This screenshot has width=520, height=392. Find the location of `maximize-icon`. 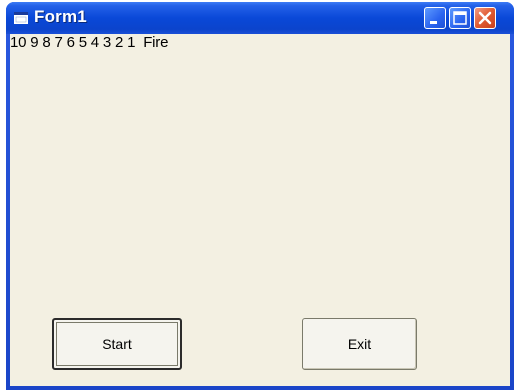

maximize-icon is located at coordinates (460, 18).